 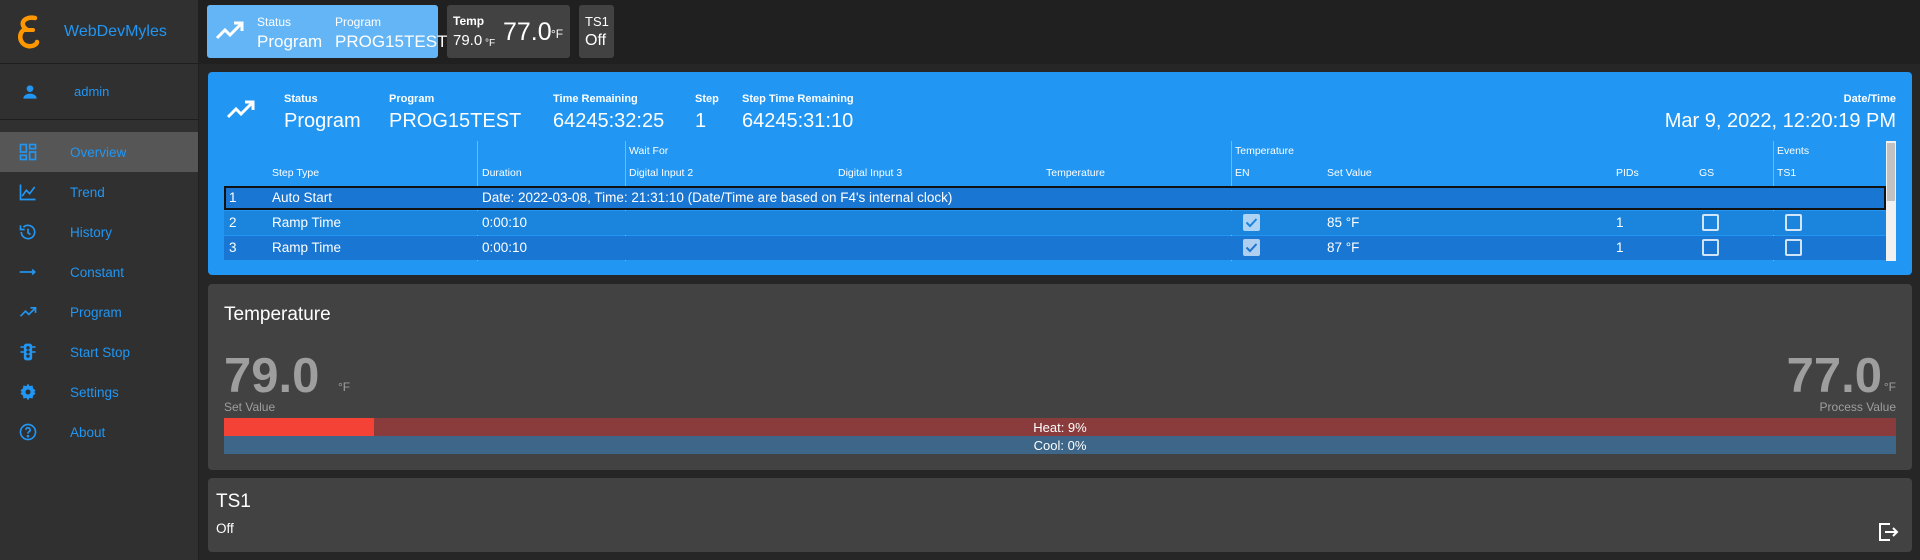 What do you see at coordinates (344, 387) in the screenshot?
I see `set-value-unit: °F` at bounding box center [344, 387].